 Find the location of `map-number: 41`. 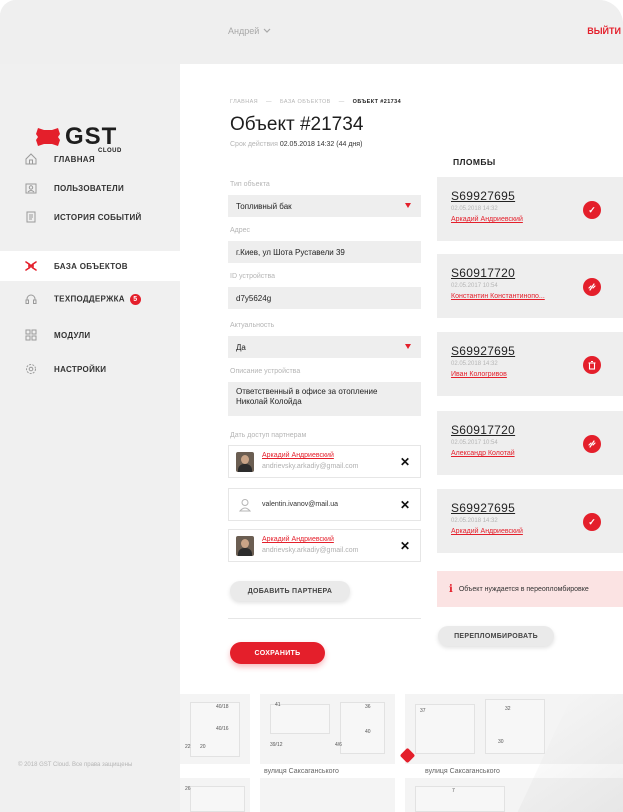

map-number: 41 is located at coordinates (278, 705).